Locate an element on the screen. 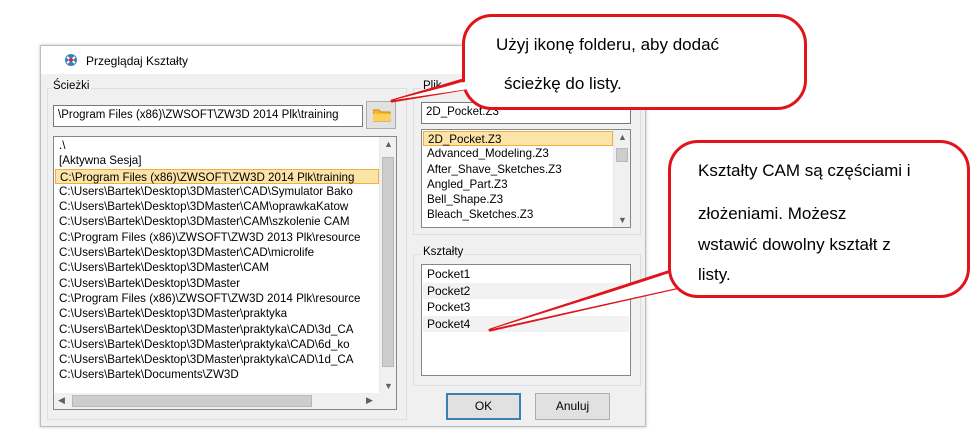 The image size is (978, 447). shapes-callout-line2: złożeniami. Możesz is located at coordinates (772, 213).